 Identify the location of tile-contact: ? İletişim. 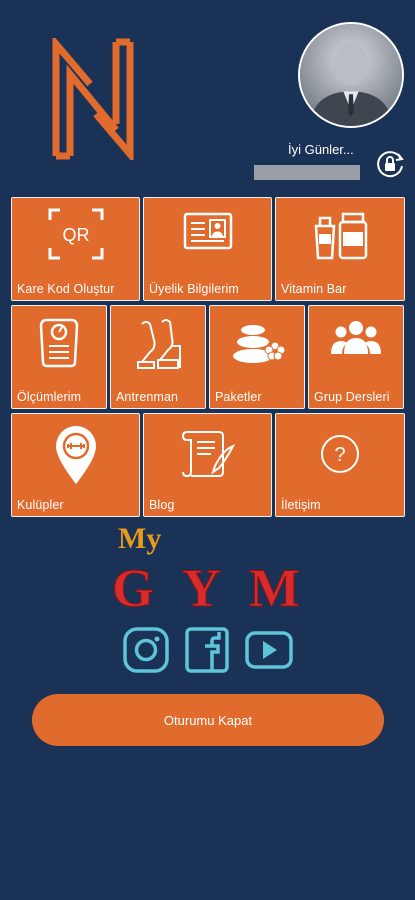
(340, 465).